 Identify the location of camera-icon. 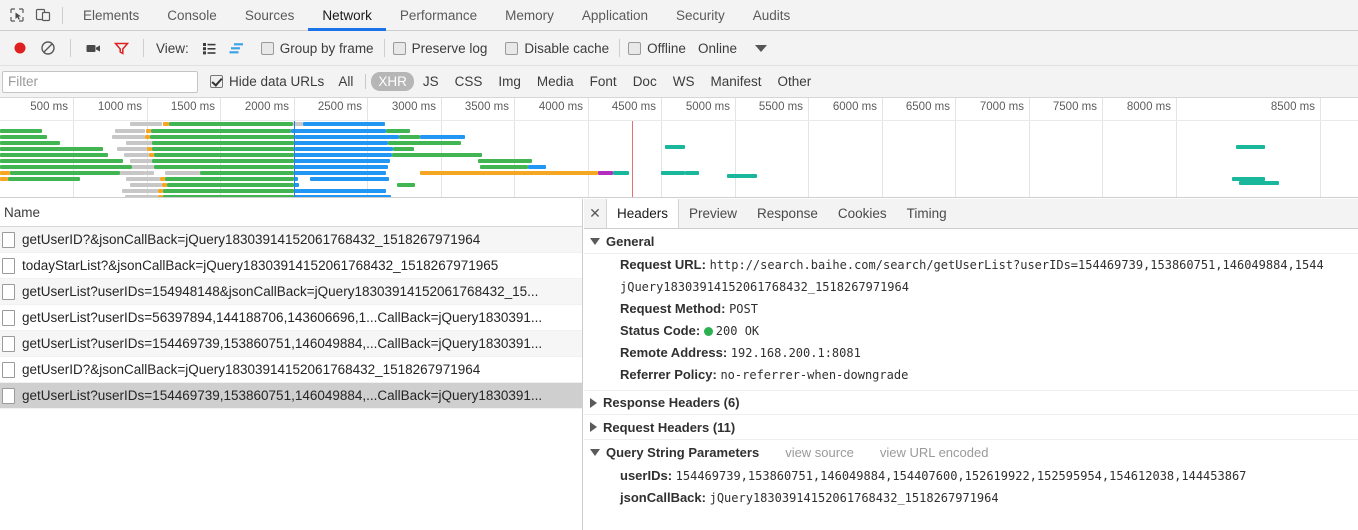
(93, 48).